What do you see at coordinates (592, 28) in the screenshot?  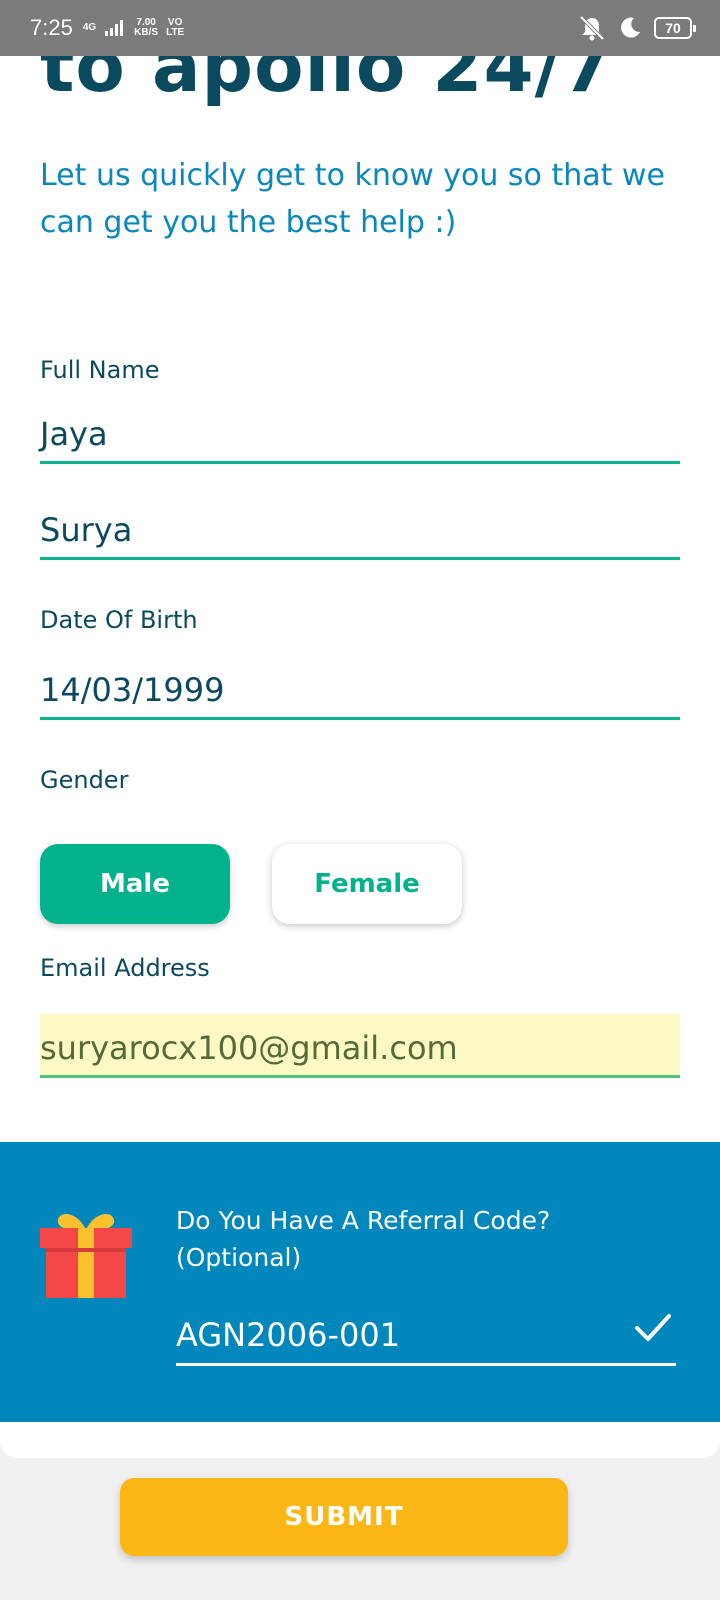 I see `mute-bell-icon` at bounding box center [592, 28].